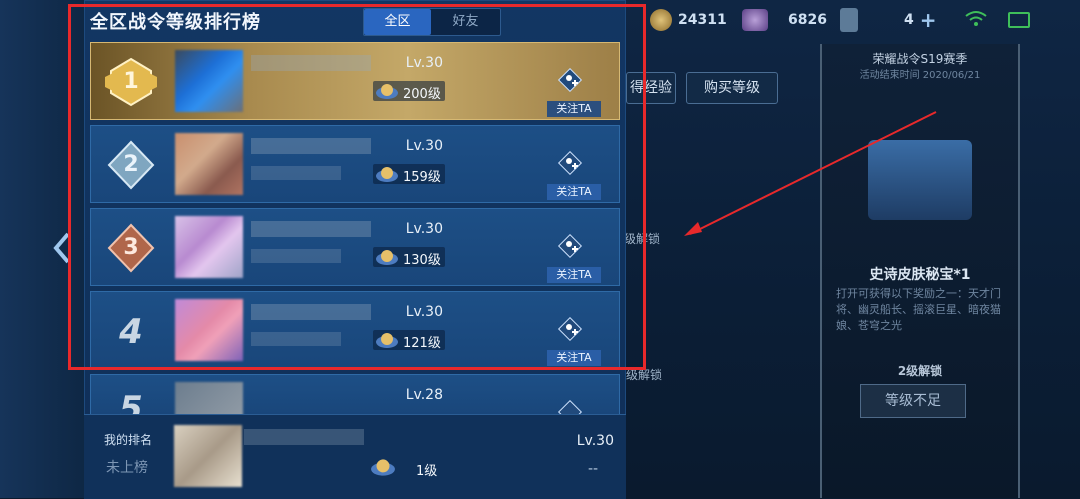 The width and height of the screenshot is (1080, 499). I want to click on my-avatar, so click(208, 456).